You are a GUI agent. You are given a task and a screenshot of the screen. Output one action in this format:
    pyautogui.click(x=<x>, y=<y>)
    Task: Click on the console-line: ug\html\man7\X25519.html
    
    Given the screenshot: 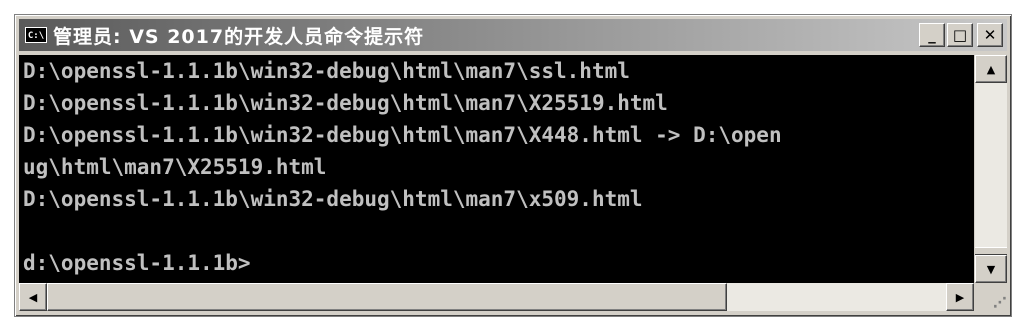 What is the action you would take?
    pyautogui.click(x=175, y=167)
    